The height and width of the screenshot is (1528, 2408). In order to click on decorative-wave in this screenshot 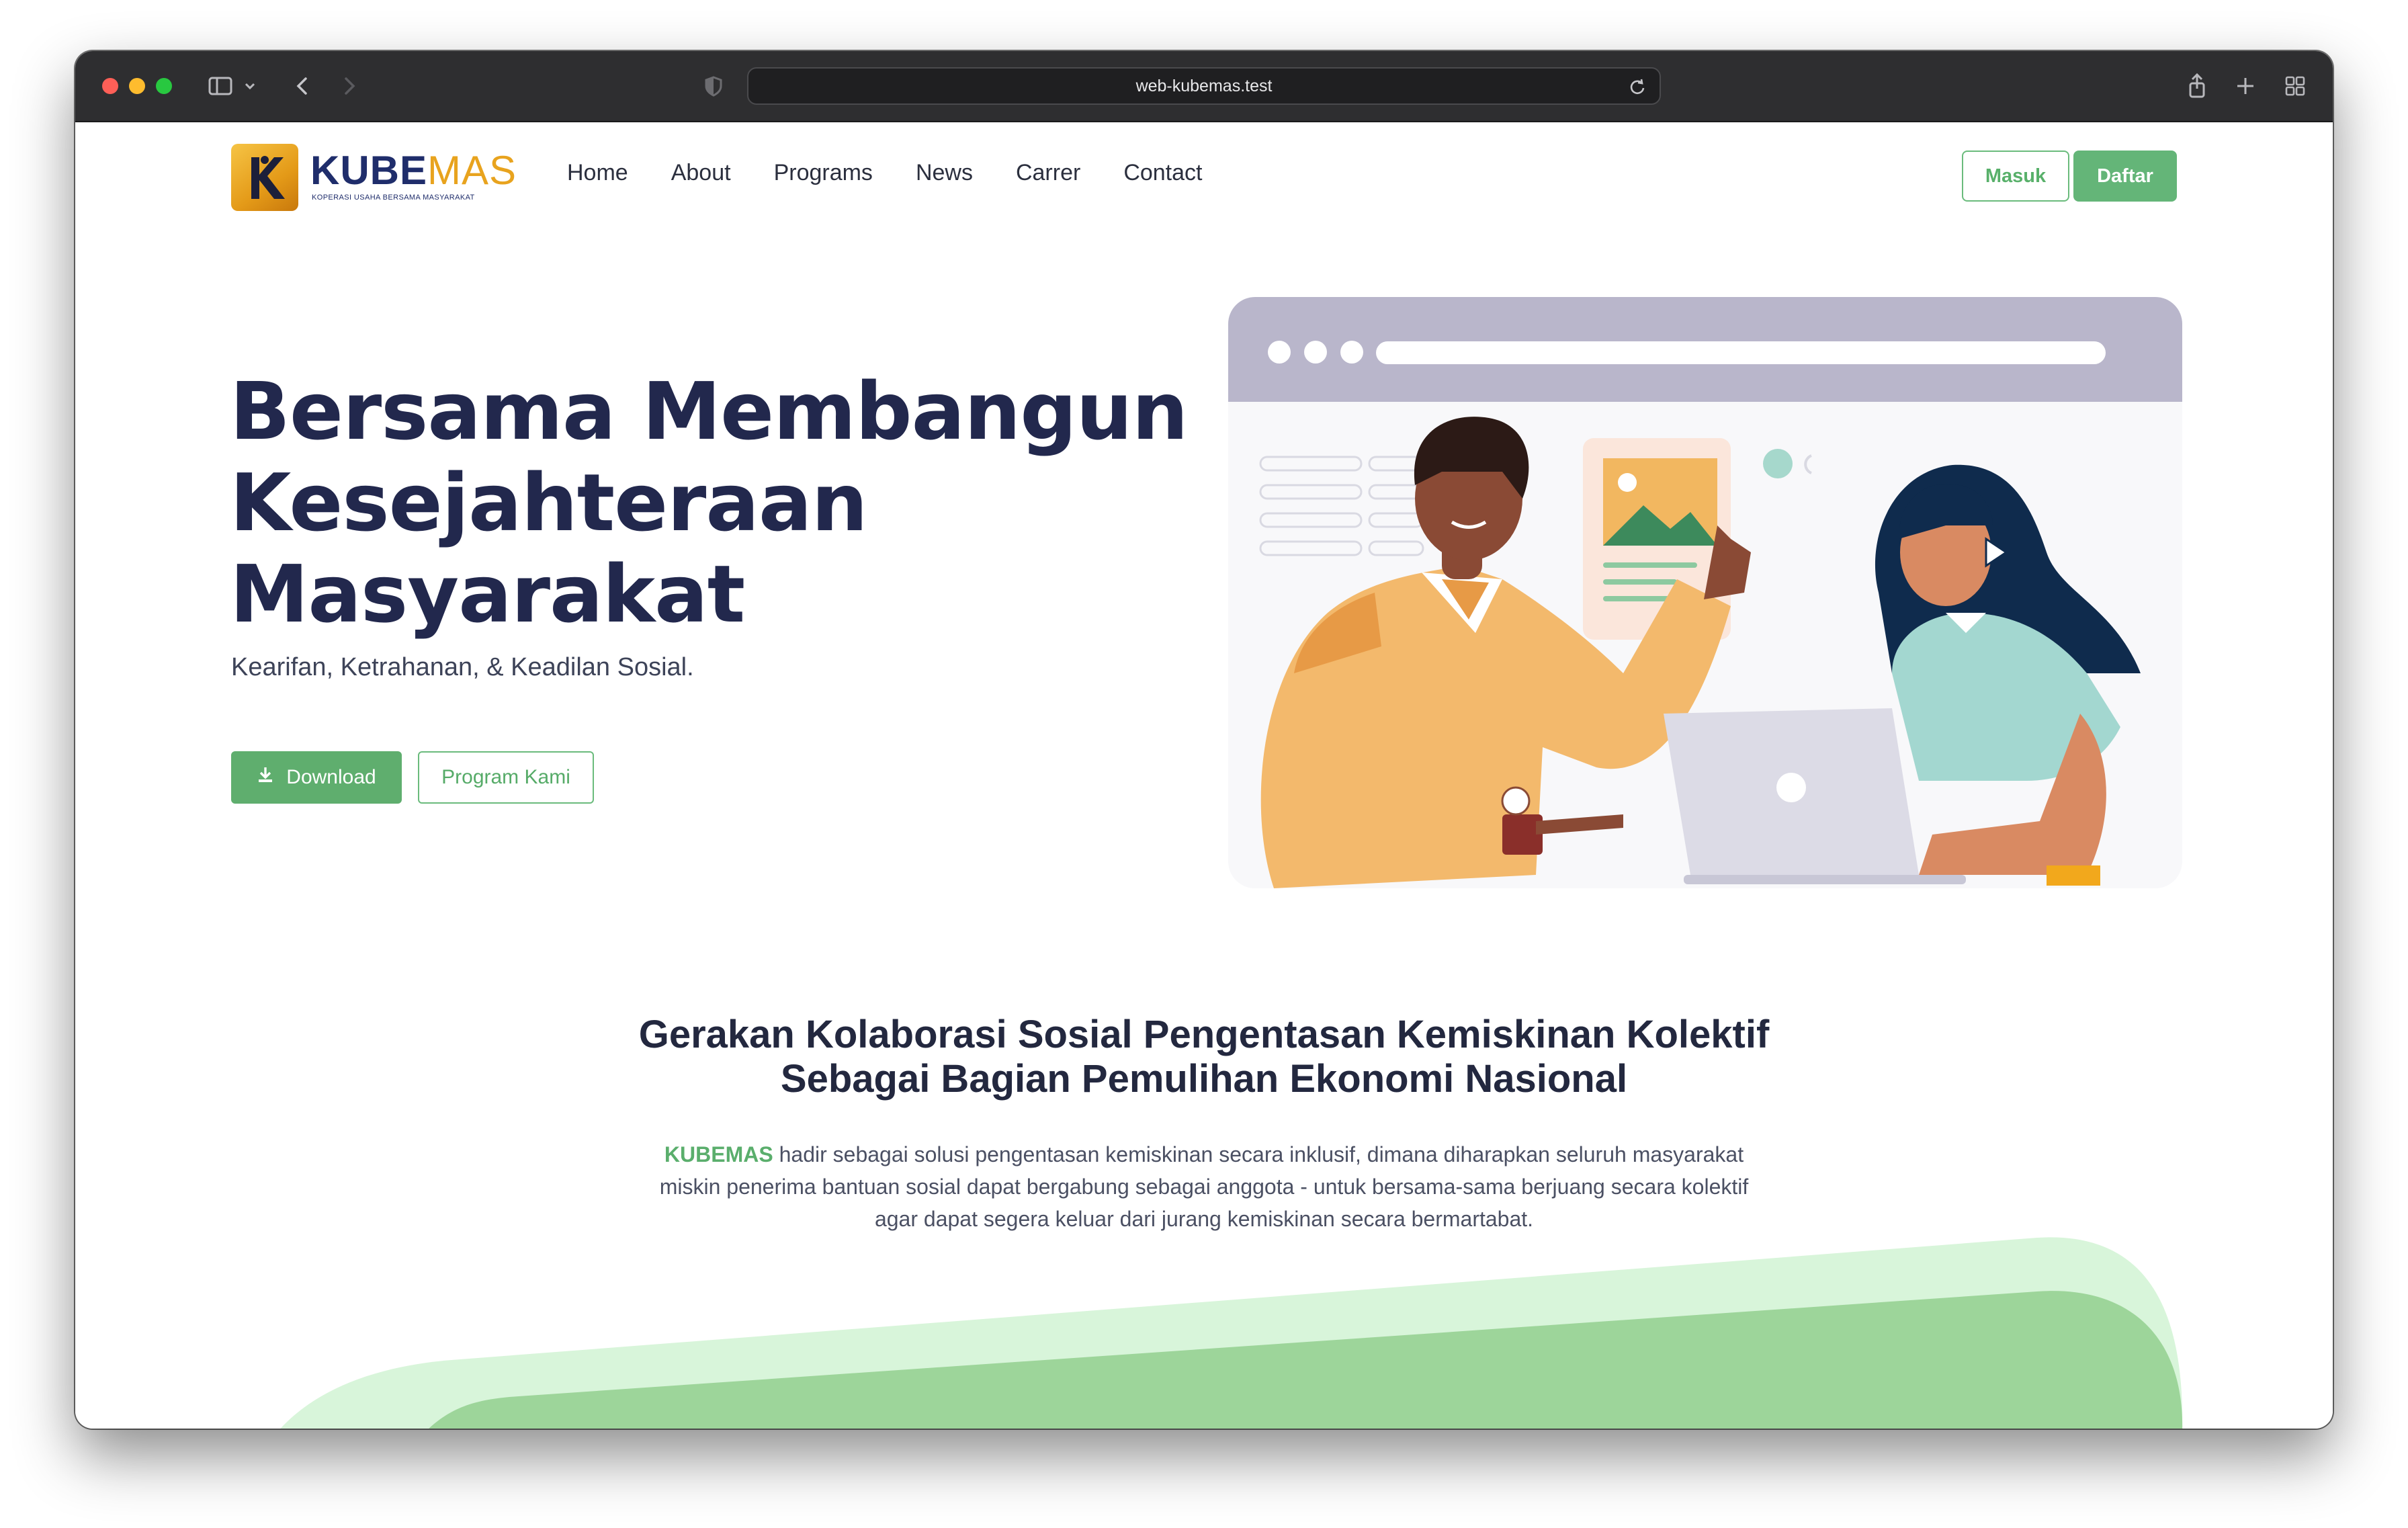, I will do `click(1231, 1333)`.